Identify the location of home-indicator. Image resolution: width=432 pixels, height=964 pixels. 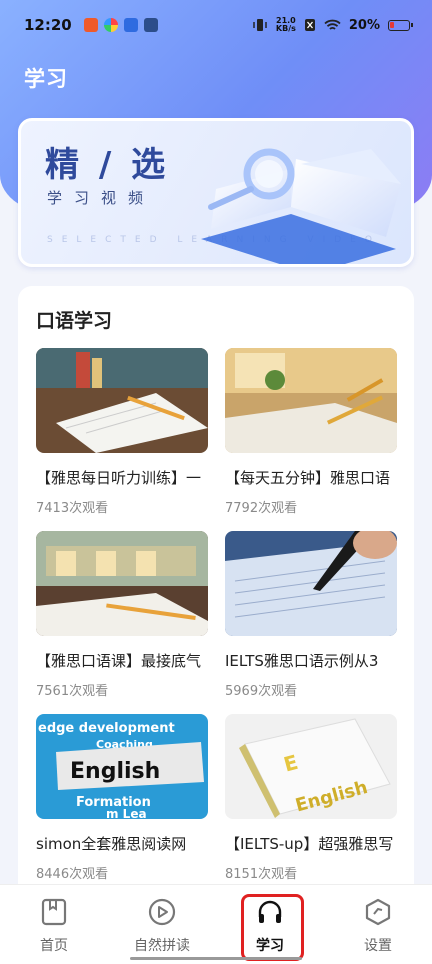
(216, 958).